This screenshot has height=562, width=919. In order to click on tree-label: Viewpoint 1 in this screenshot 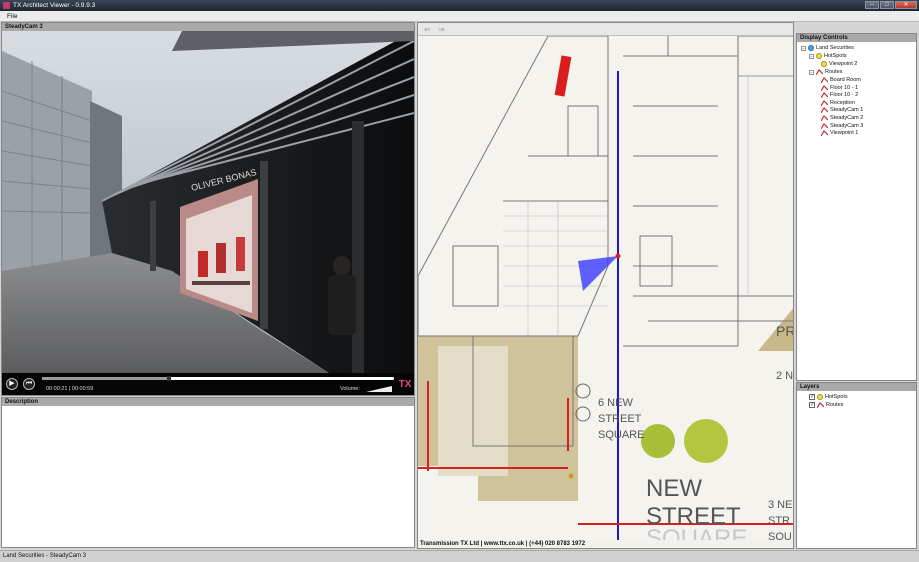, I will do `click(844, 133)`.